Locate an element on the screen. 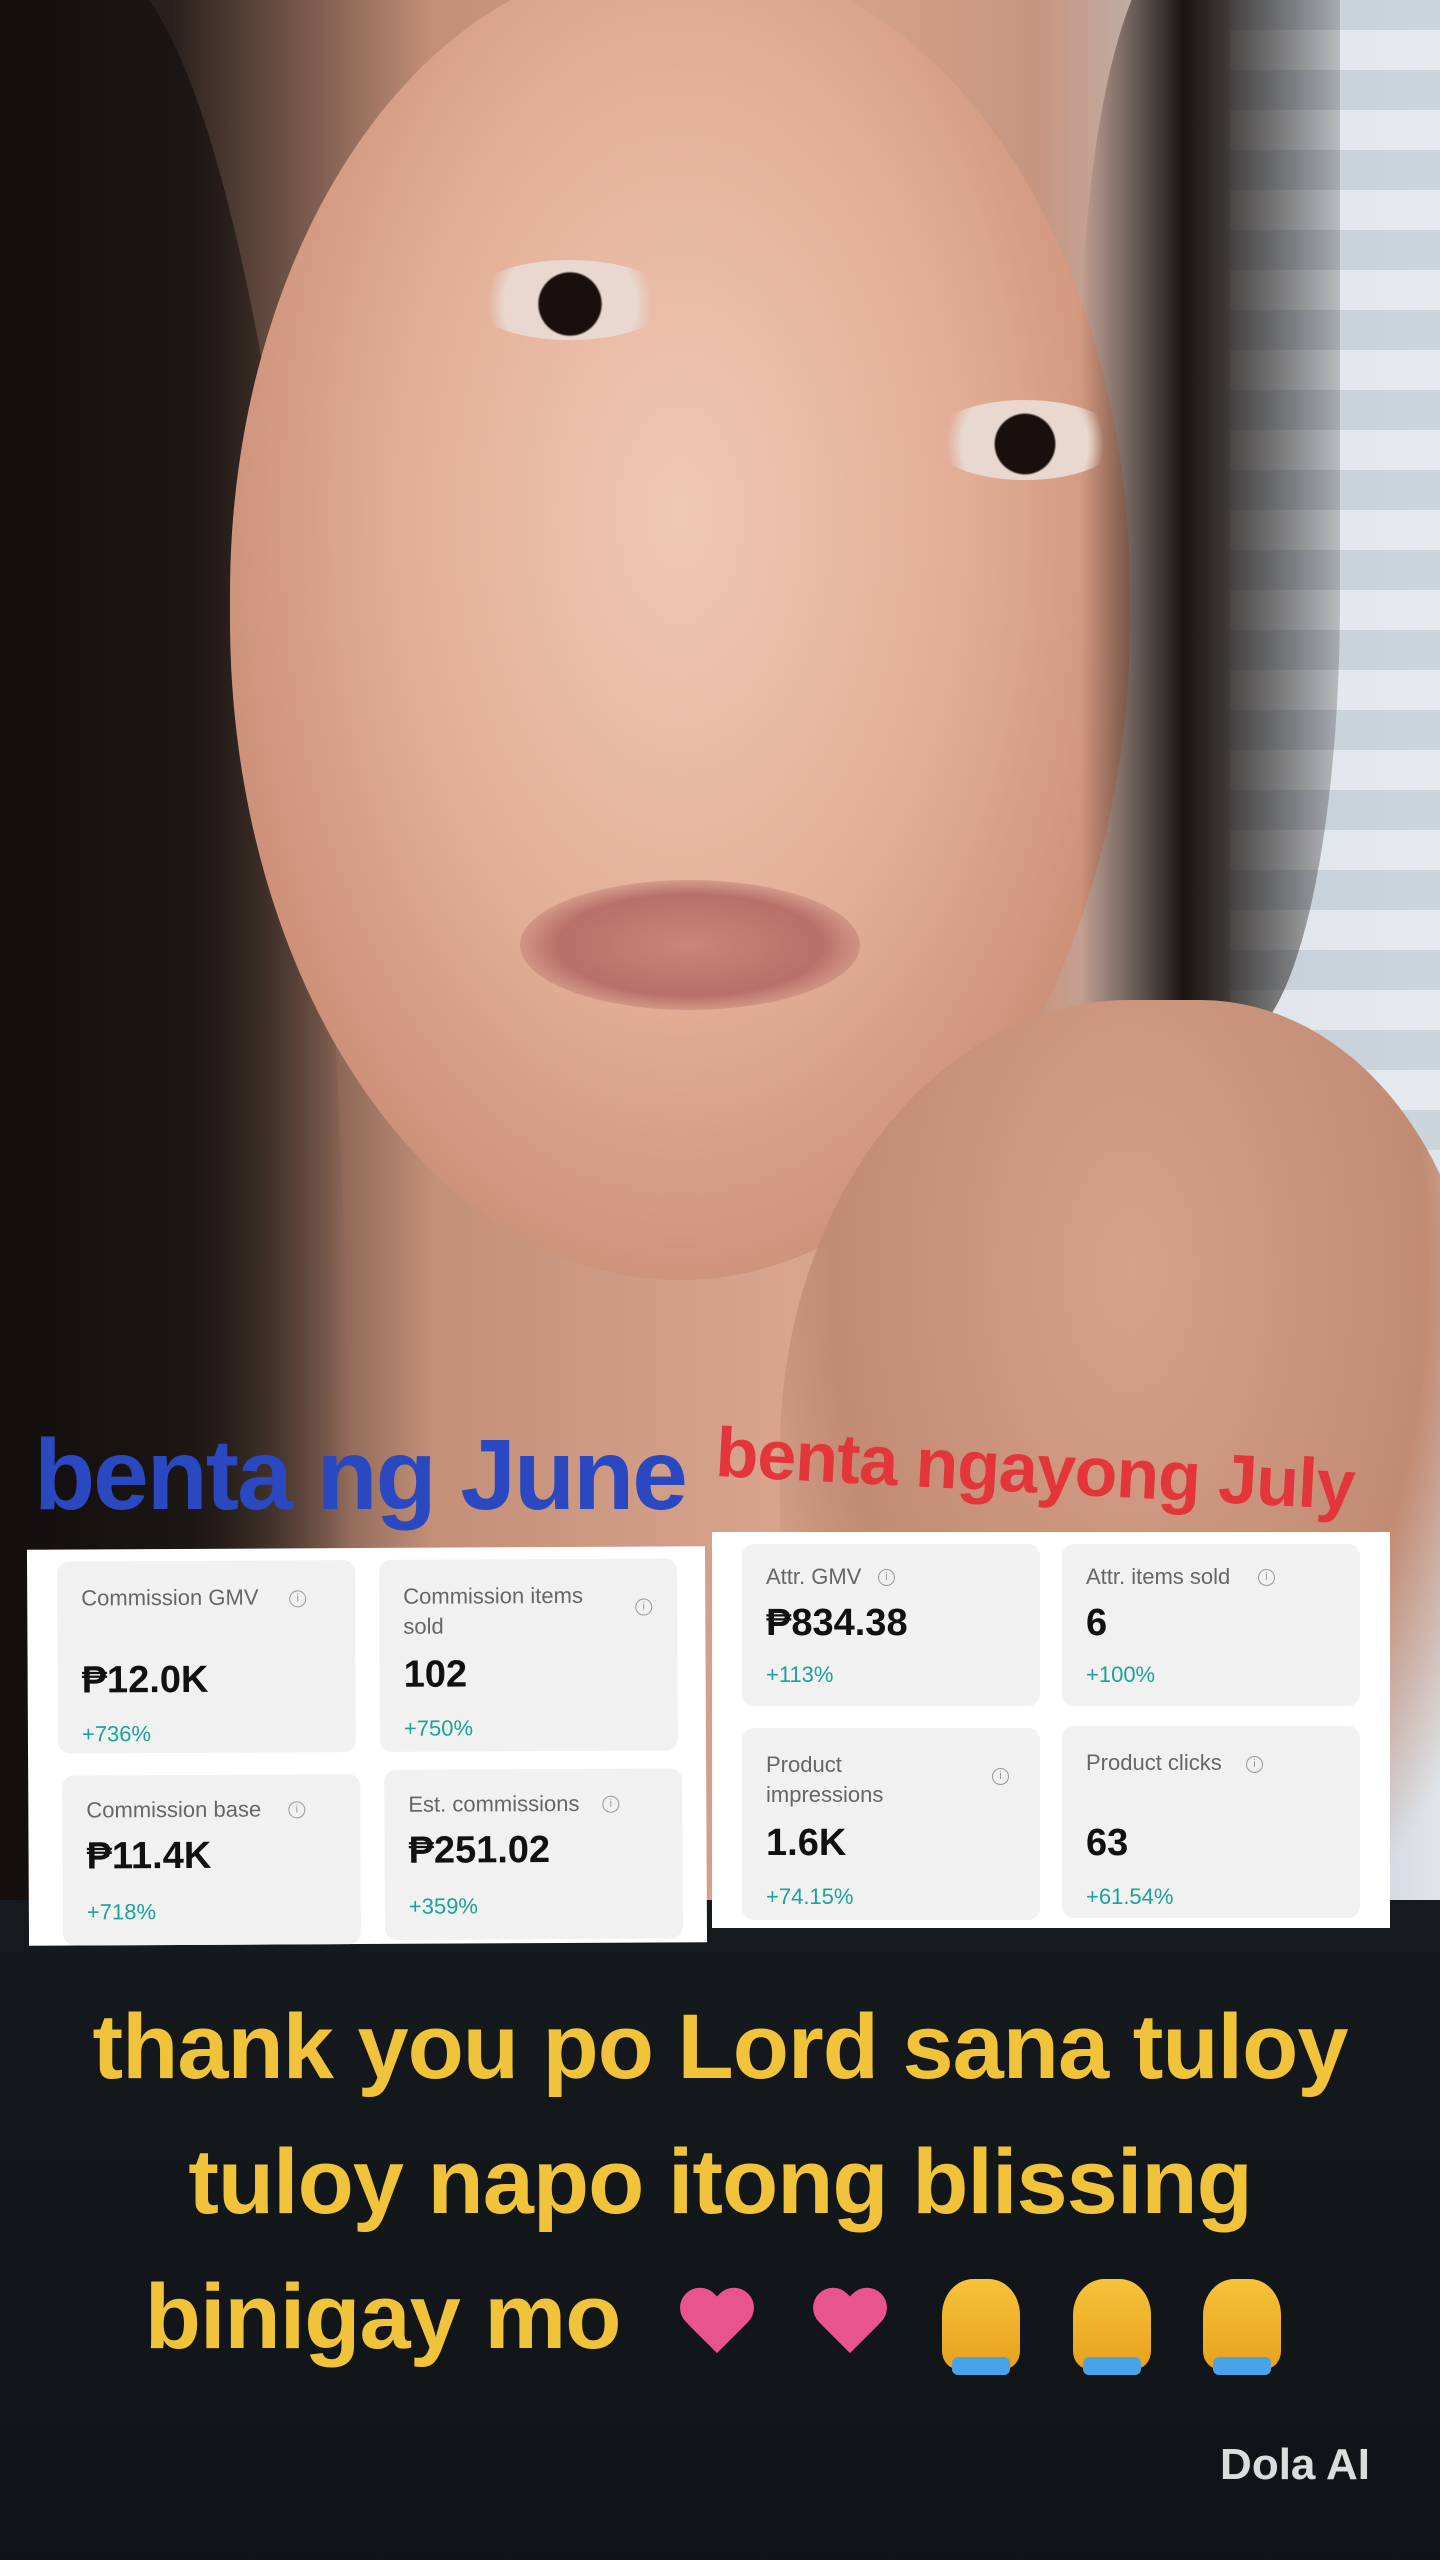  stat-delta: +74.15% is located at coordinates (810, 1896).